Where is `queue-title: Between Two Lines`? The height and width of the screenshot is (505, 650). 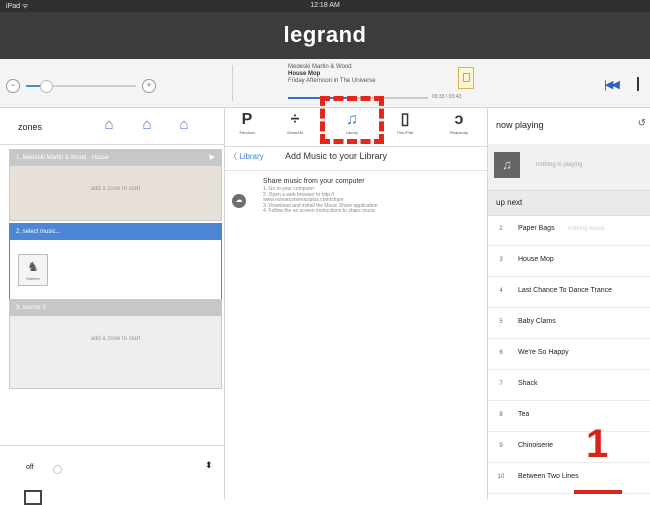 queue-title: Between Two Lines is located at coordinates (548, 476).